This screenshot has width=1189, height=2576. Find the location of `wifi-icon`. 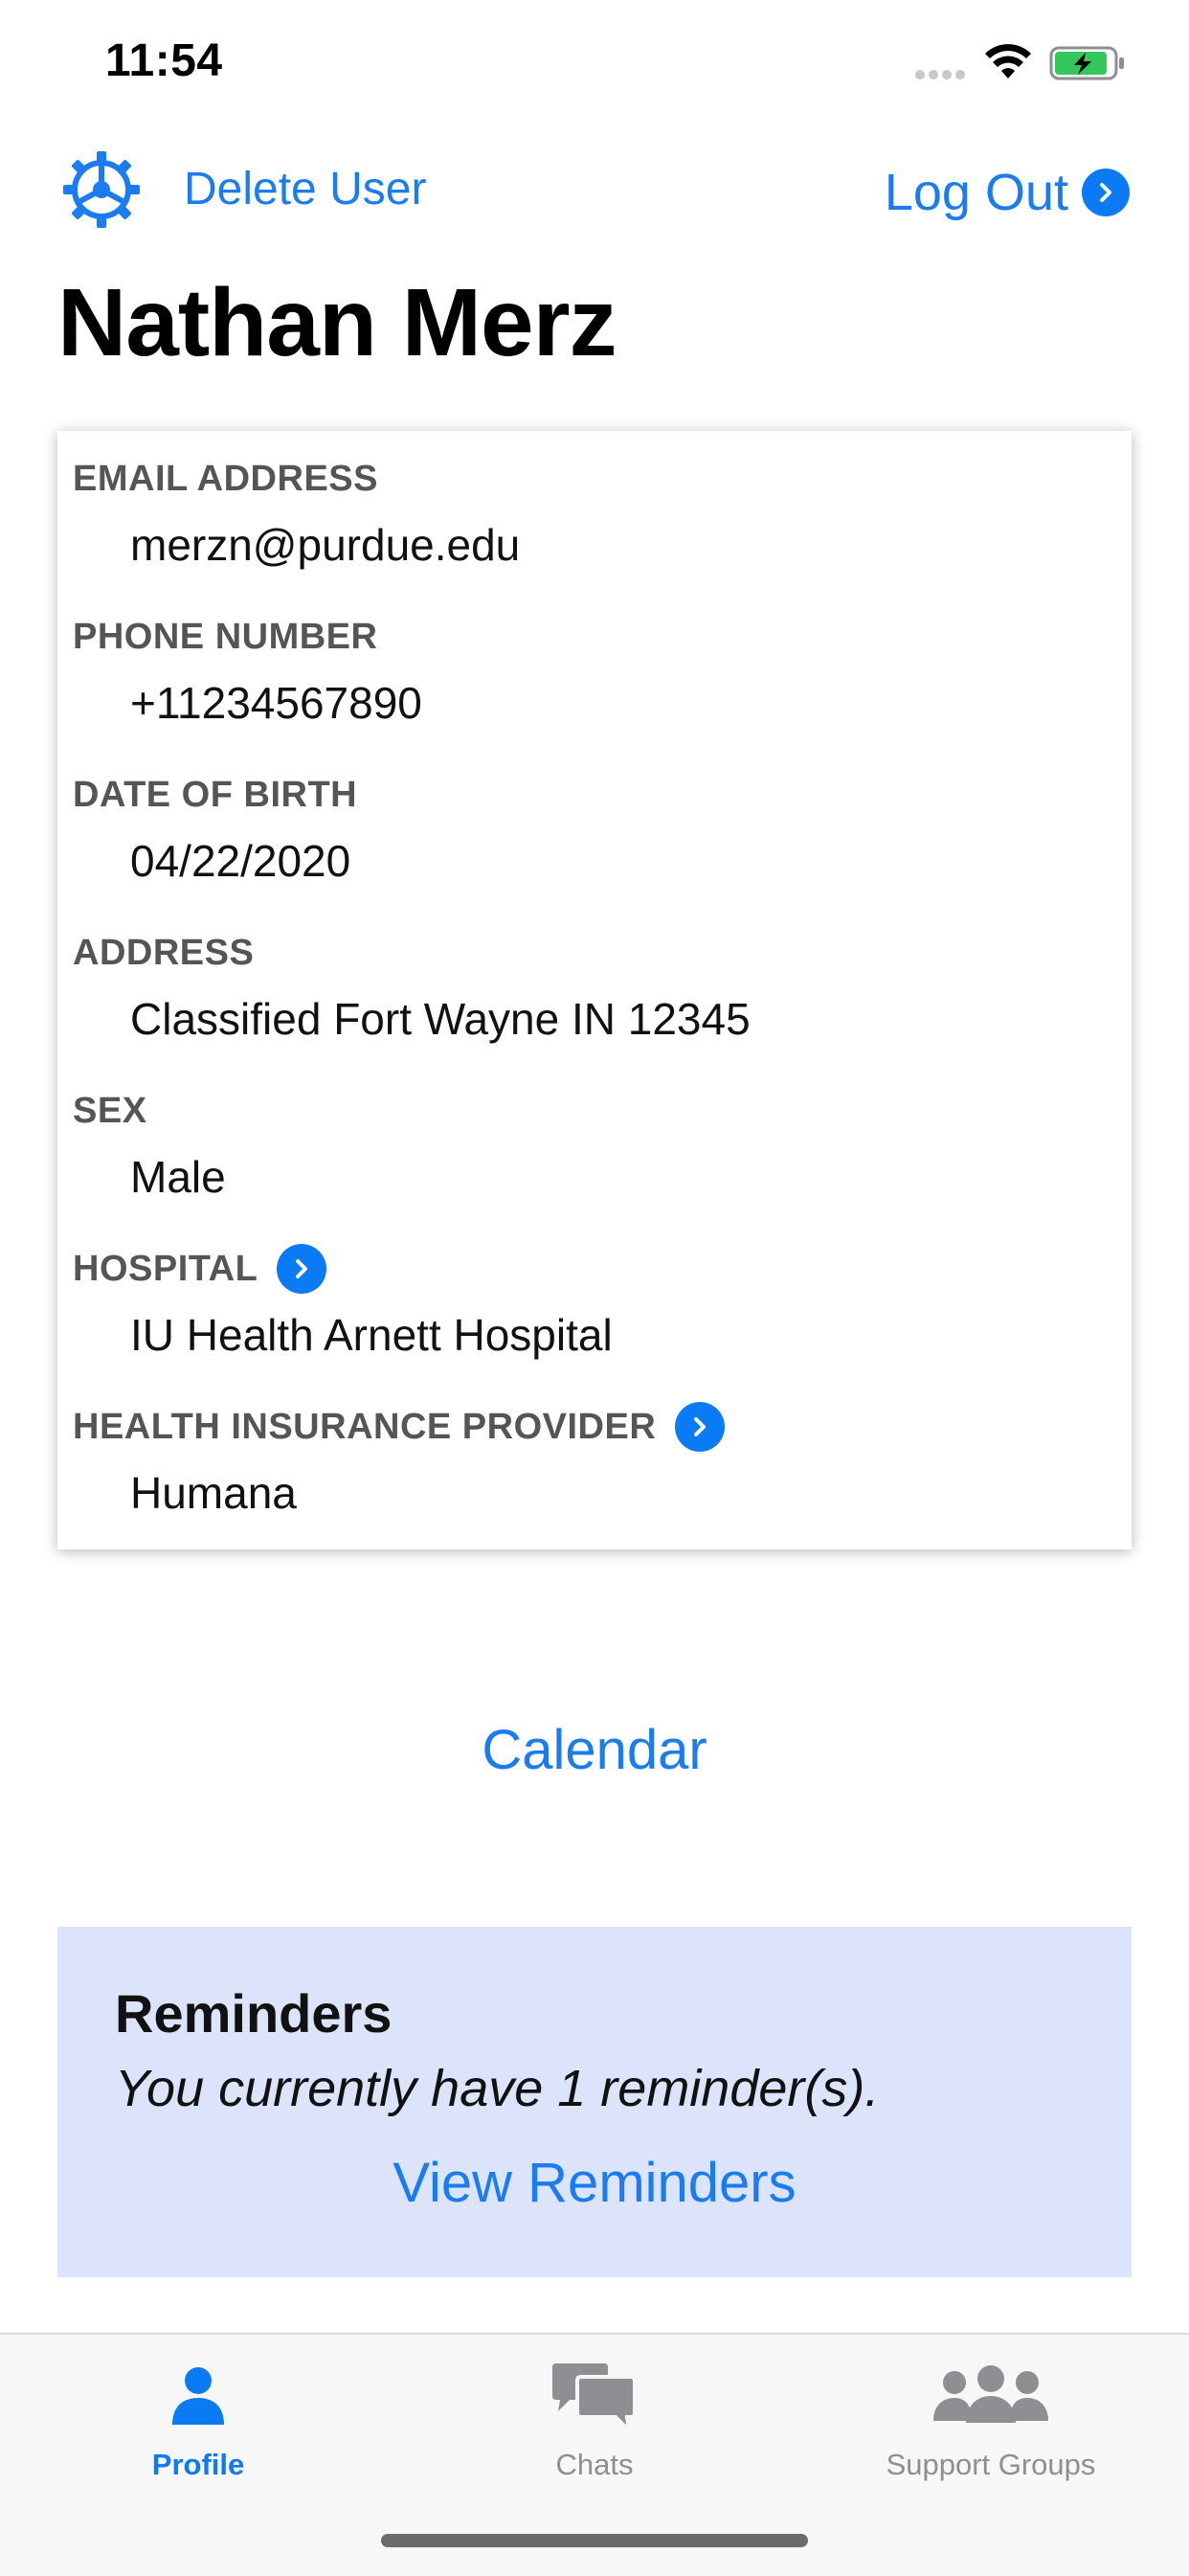

wifi-icon is located at coordinates (1008, 61).